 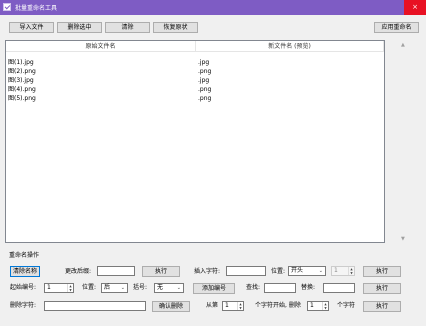 What do you see at coordinates (318, 306) in the screenshot?
I see `delete-count-spinbox: 1 ▲ ▼` at bounding box center [318, 306].